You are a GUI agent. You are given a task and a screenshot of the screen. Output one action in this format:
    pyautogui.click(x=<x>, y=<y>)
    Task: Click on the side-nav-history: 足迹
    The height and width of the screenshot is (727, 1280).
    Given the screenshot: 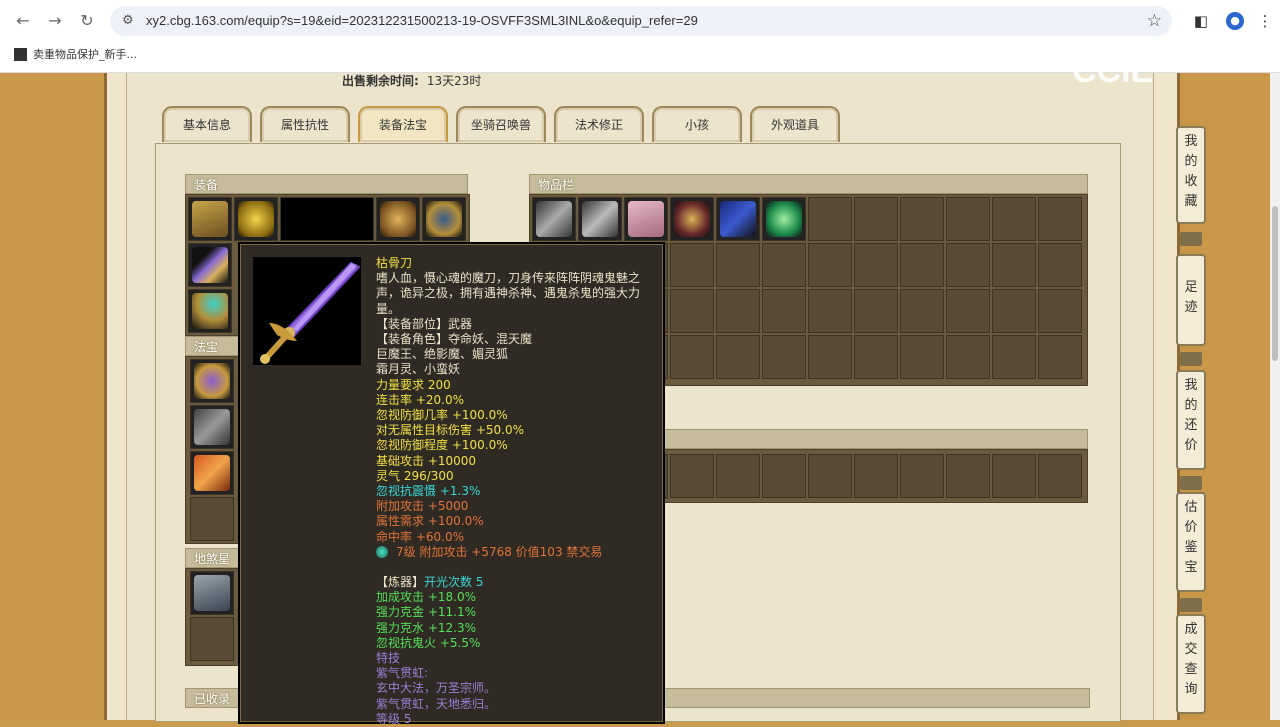 What is the action you would take?
    pyautogui.click(x=1191, y=300)
    